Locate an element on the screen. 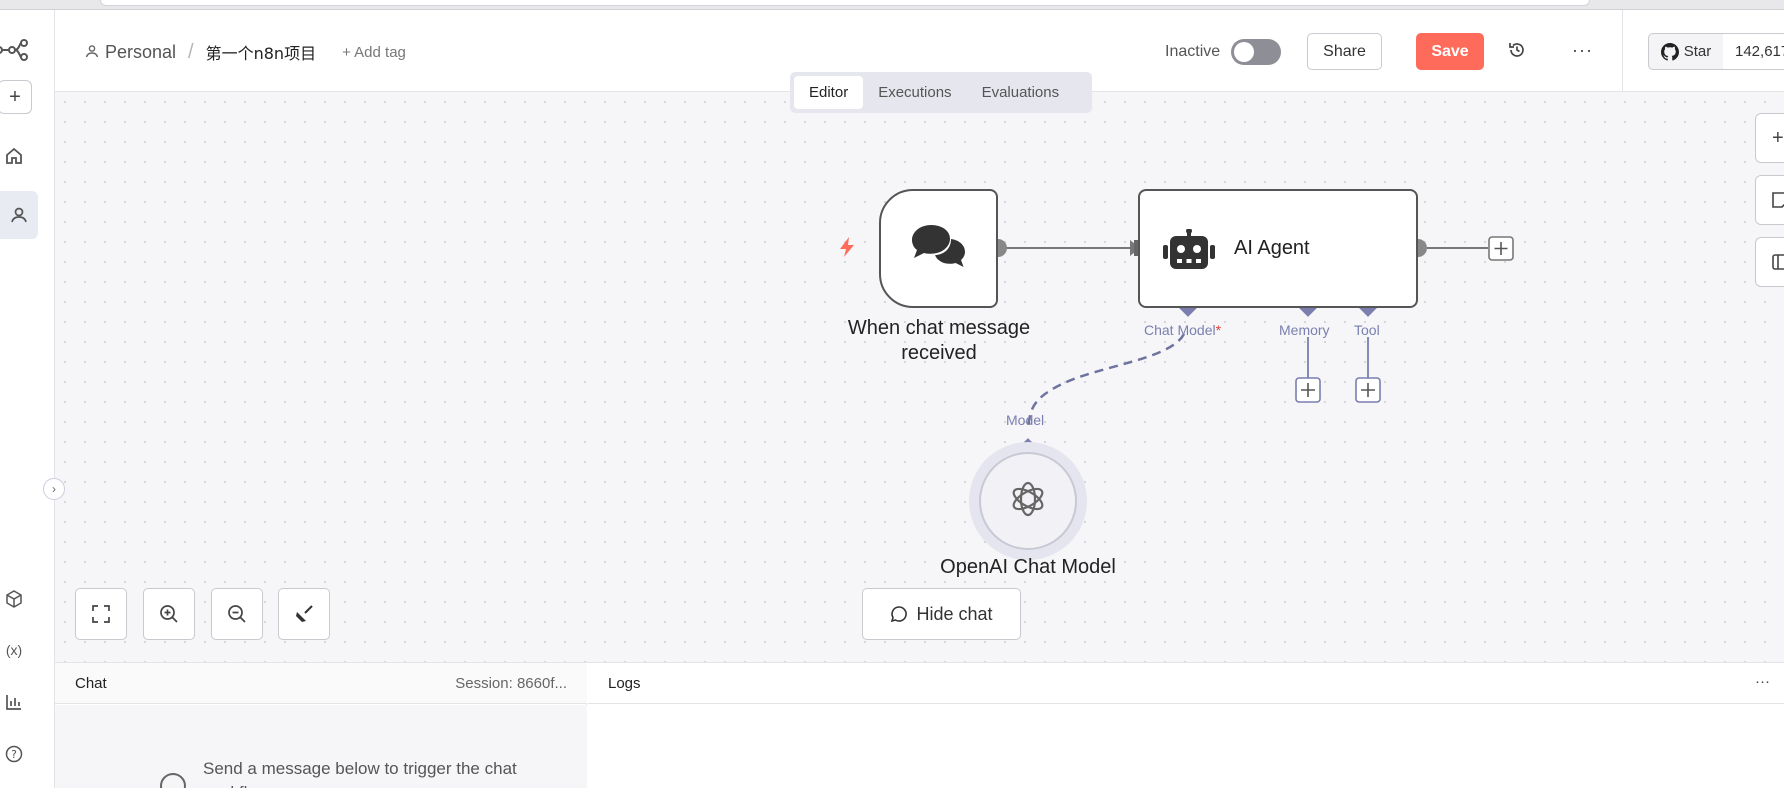 Image resolution: width=1784 pixels, height=788 pixels. chat-empty-icon is located at coordinates (173, 780).